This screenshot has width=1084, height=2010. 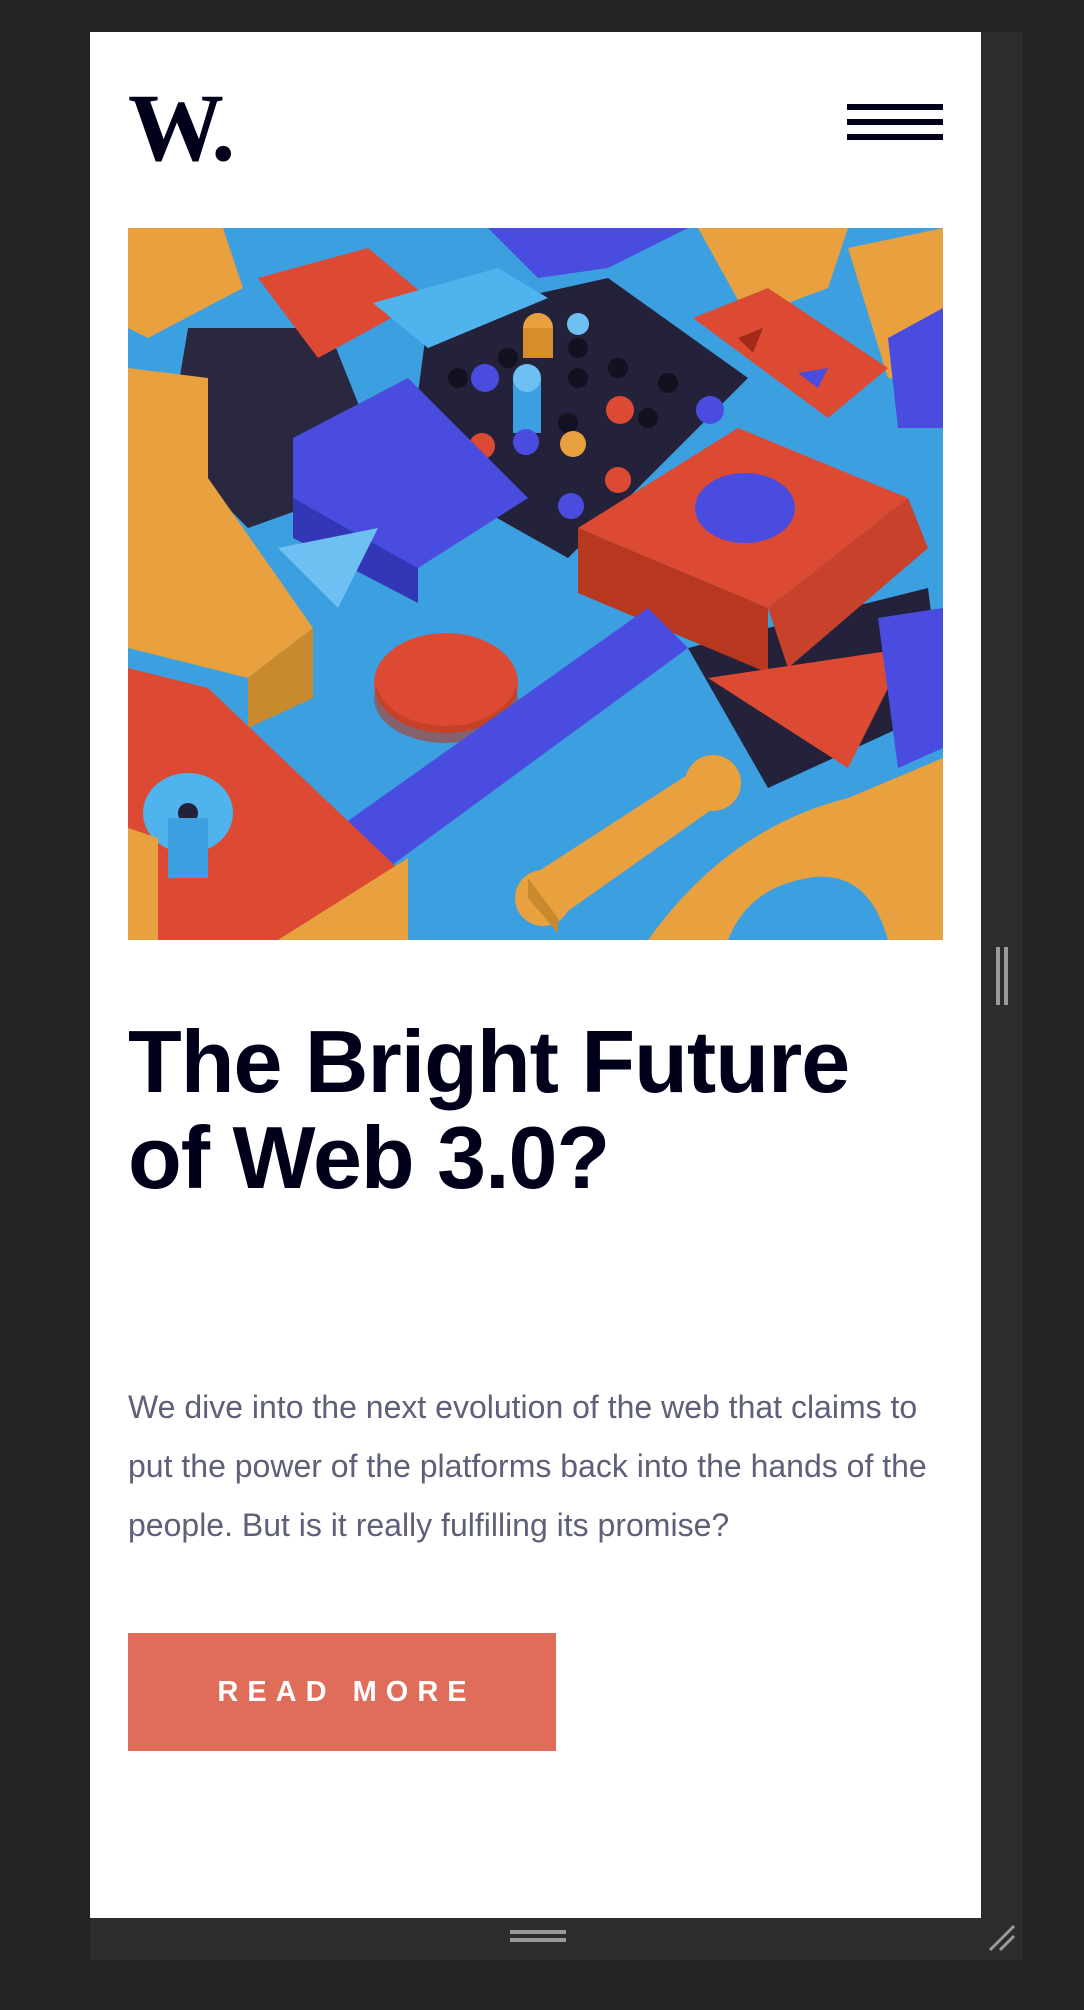 What do you see at coordinates (895, 107) in the screenshot?
I see `hamburger-menu-icon` at bounding box center [895, 107].